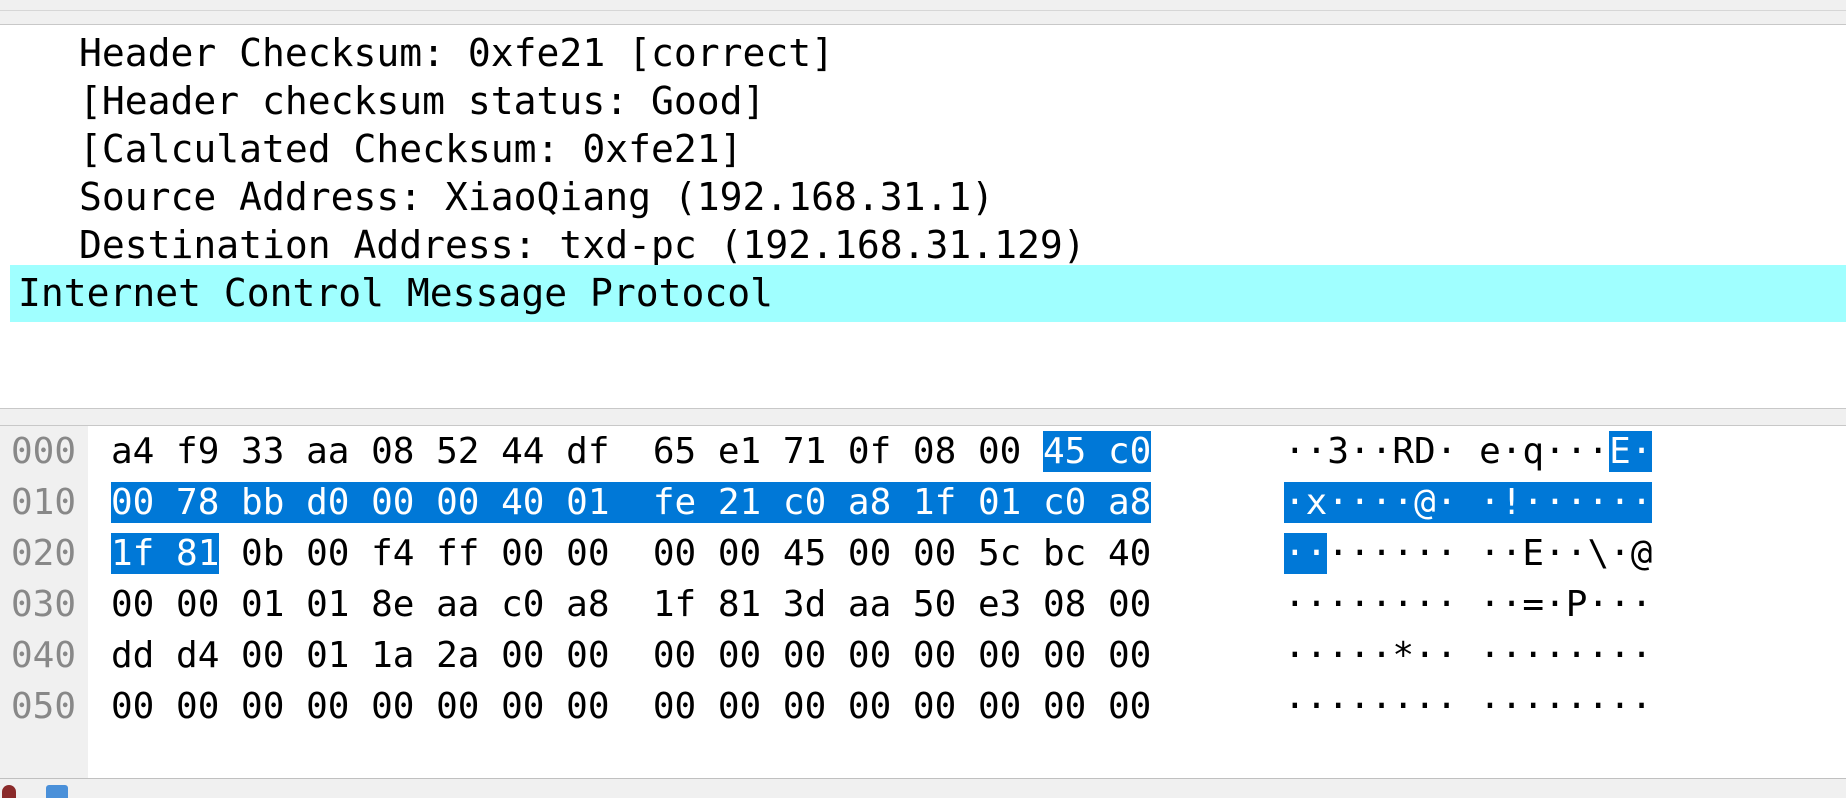 The width and height of the screenshot is (1846, 798). I want to click on ascii-chars-highlighted: E·, so click(1631, 451).